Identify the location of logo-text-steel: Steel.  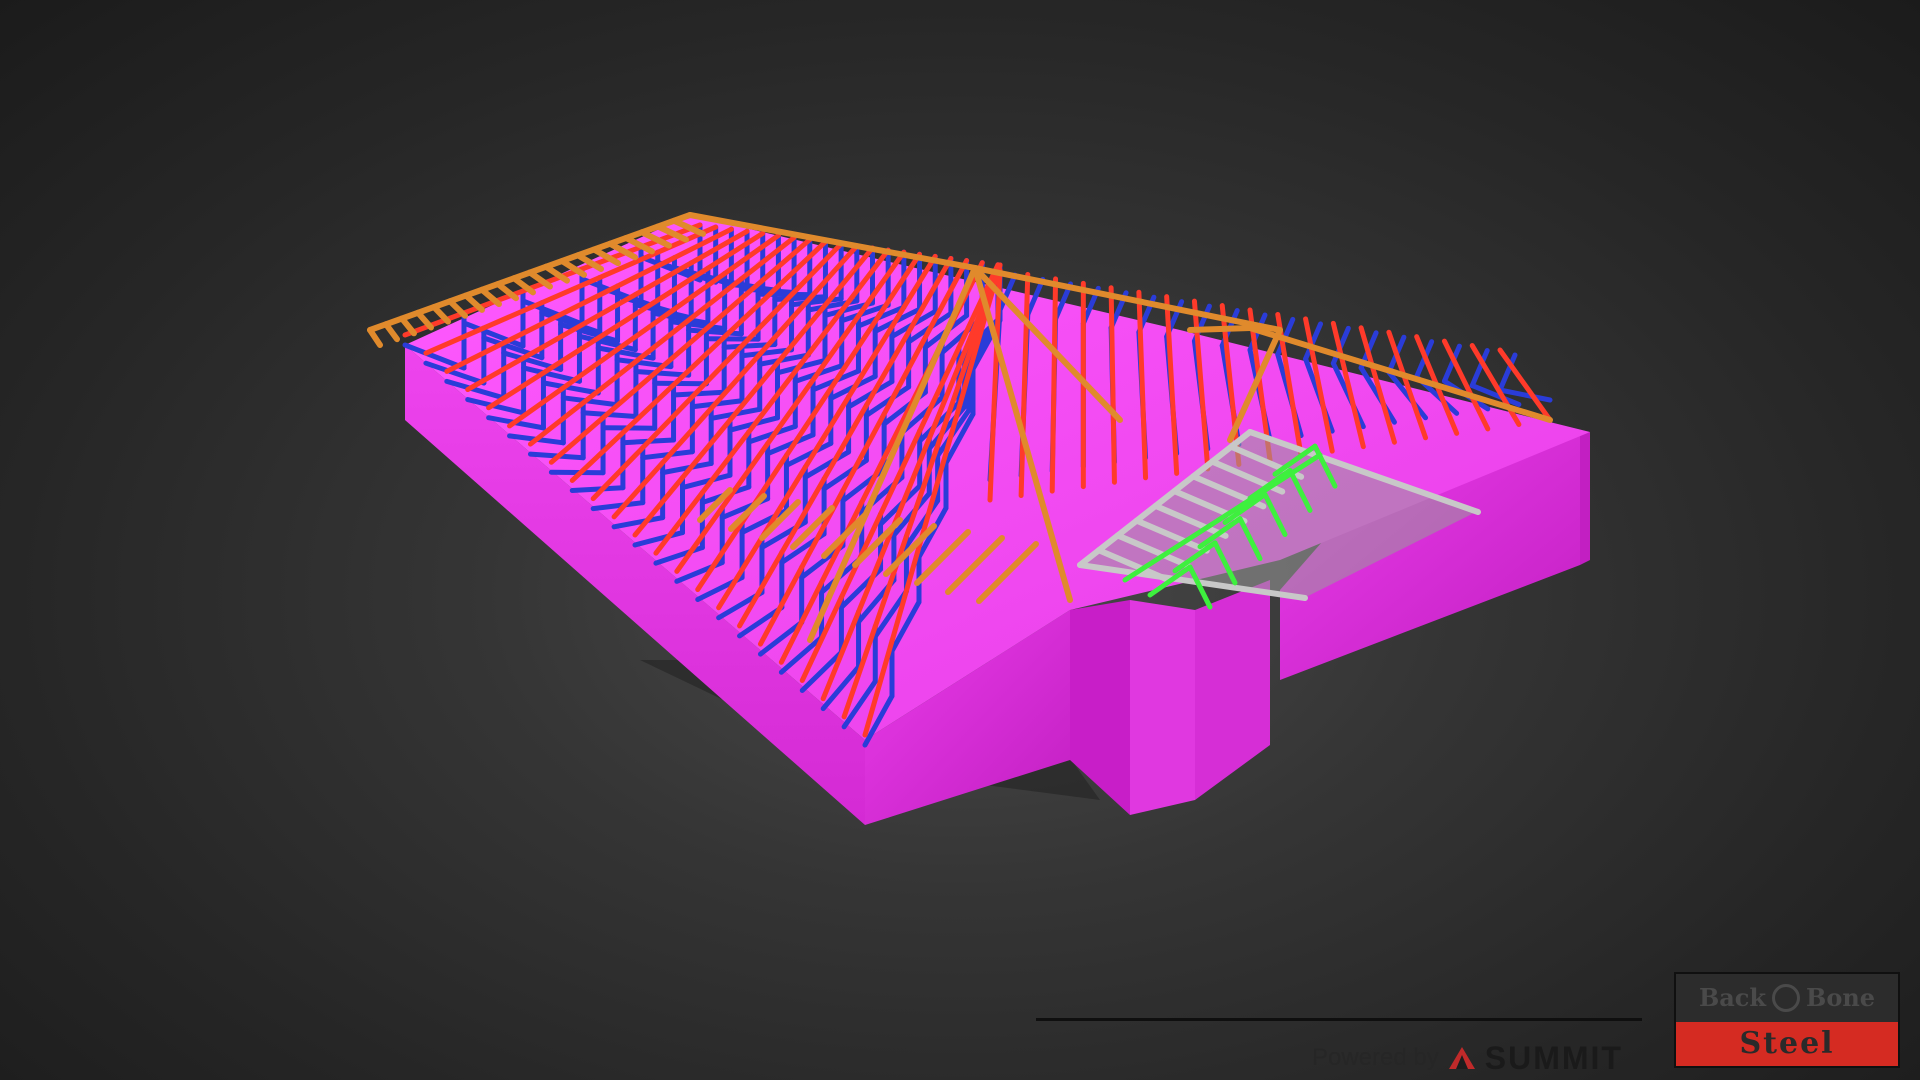
(1787, 1043).